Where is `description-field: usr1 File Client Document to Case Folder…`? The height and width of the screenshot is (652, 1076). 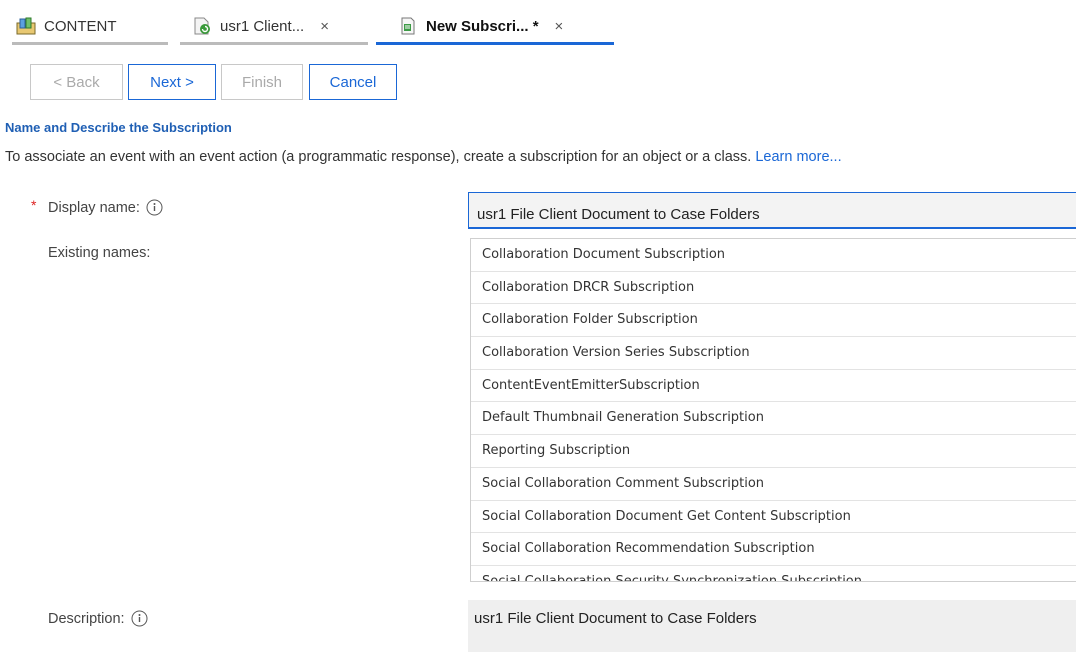
description-field: usr1 File Client Document to Case Folder… is located at coordinates (772, 626).